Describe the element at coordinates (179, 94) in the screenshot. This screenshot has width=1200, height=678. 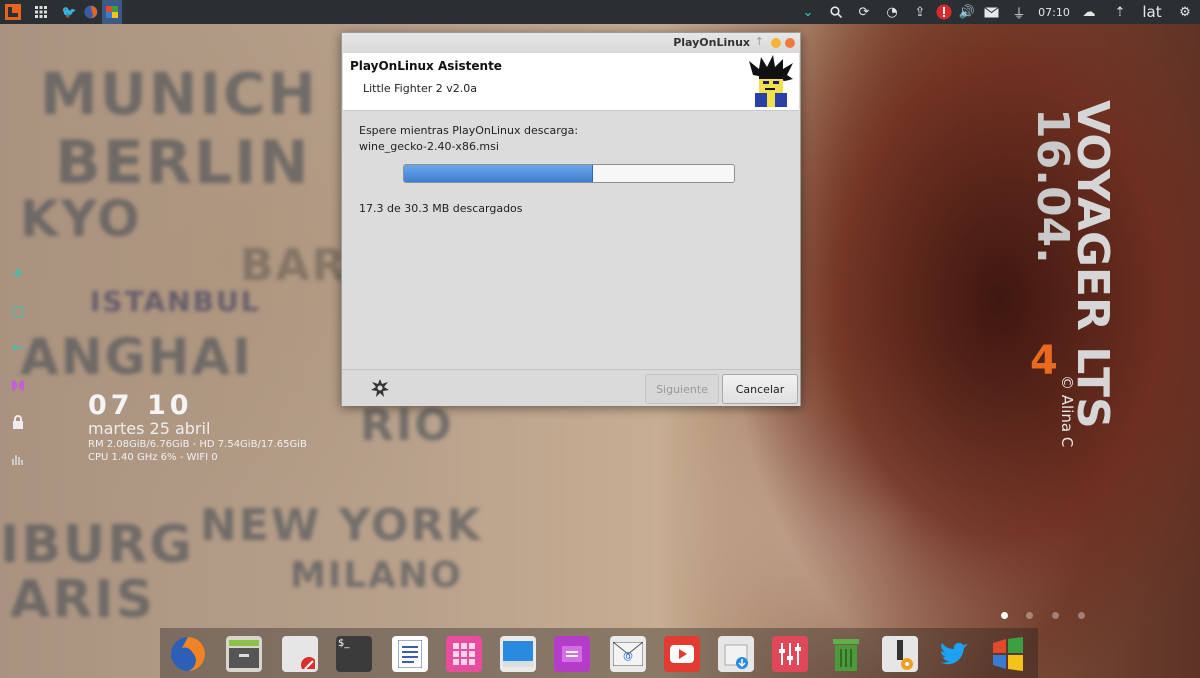
I see `wallpaper-city: MUNICH` at that location.